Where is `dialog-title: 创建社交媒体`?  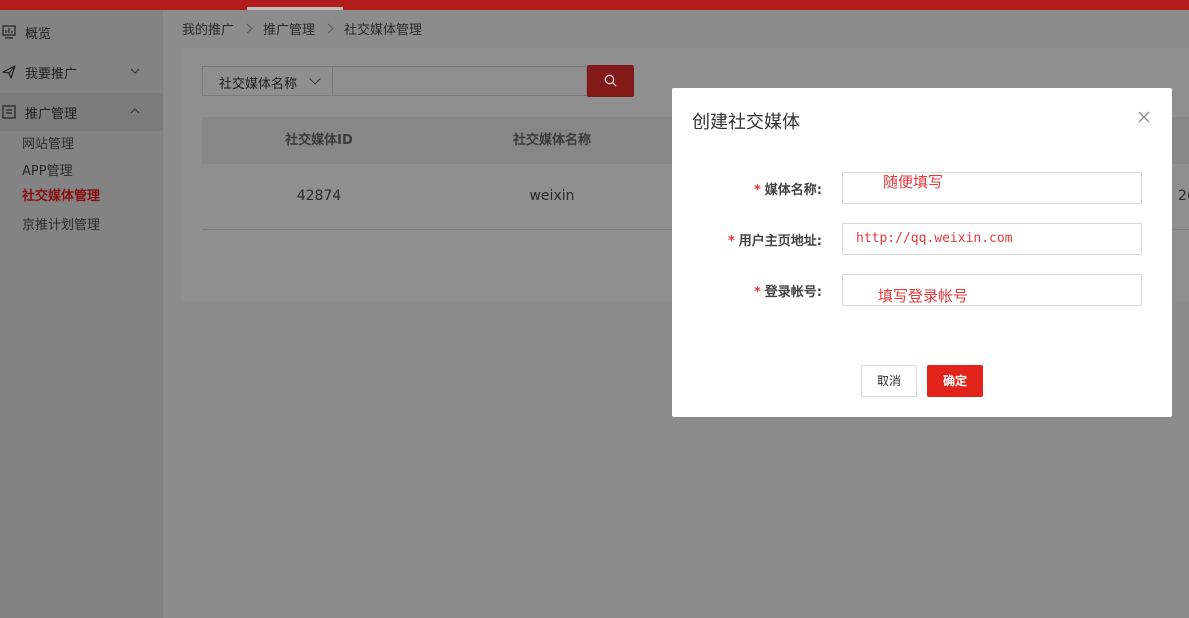
dialog-title: 创建社交媒体 is located at coordinates (746, 122).